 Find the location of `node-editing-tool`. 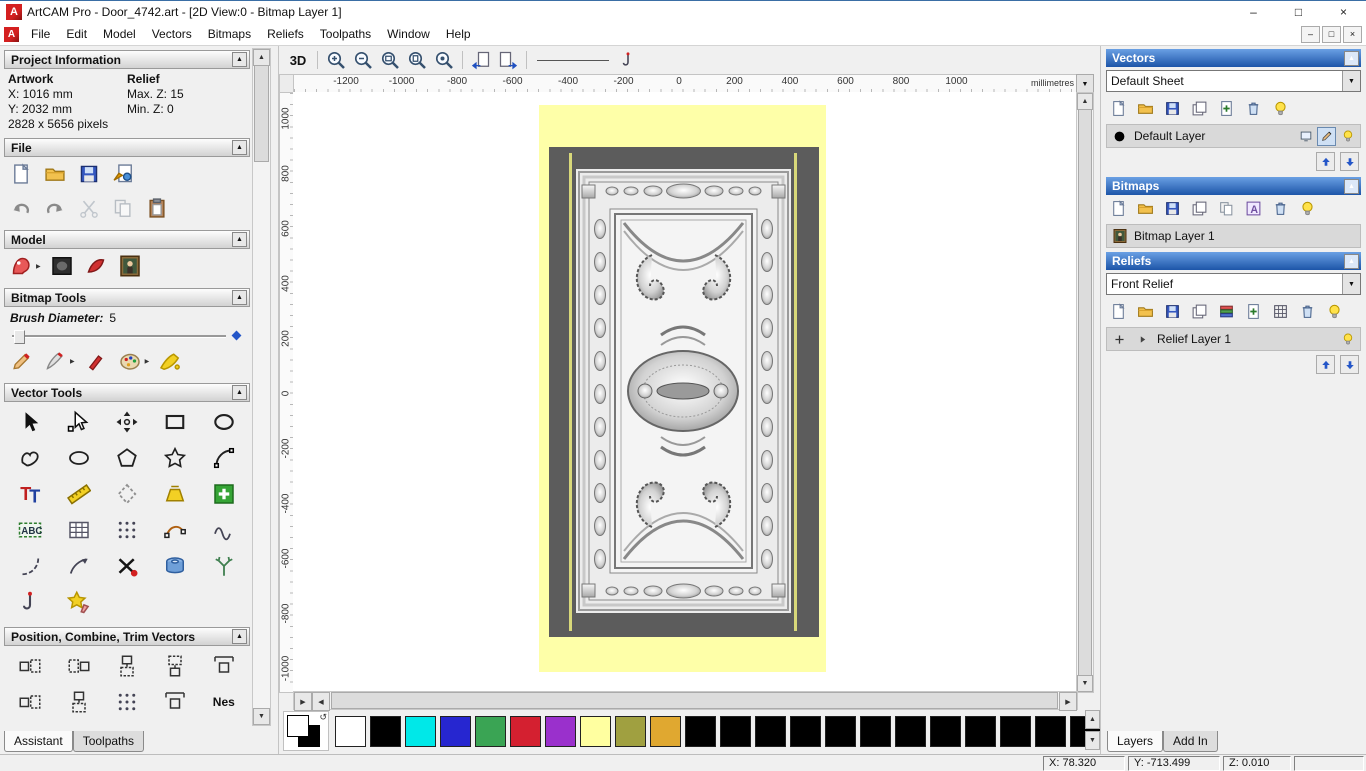

node-editing-tool is located at coordinates (78, 422).